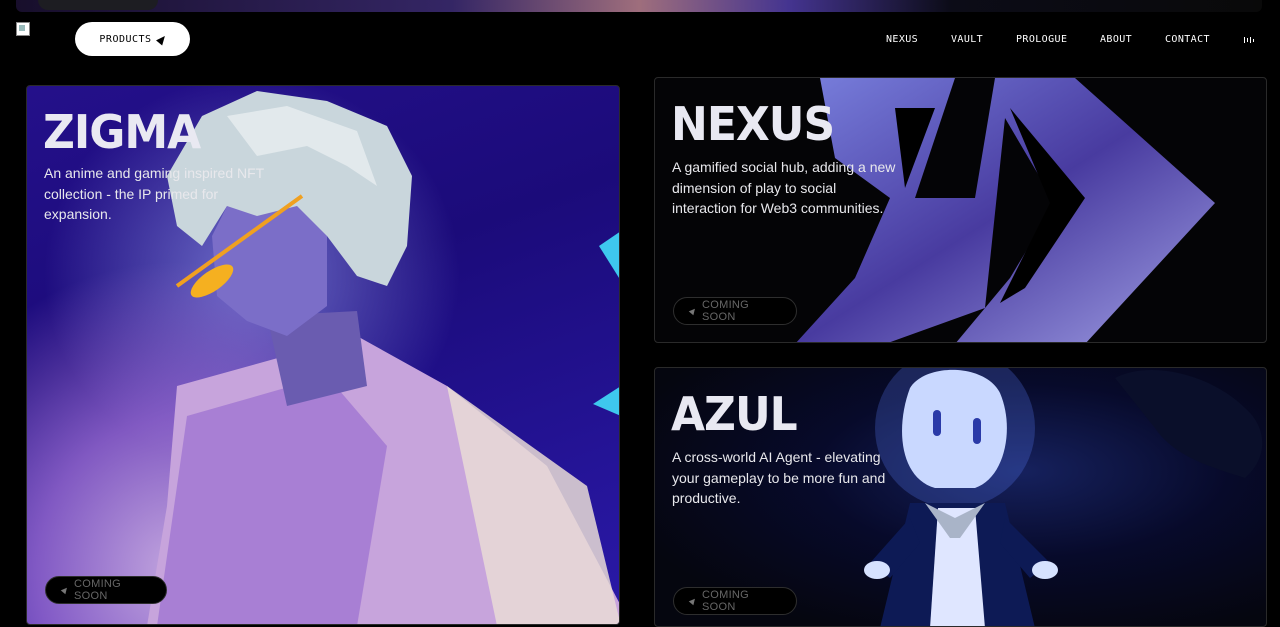  I want to click on zigma-coming-soon-label: COMING SOON, so click(98, 590).